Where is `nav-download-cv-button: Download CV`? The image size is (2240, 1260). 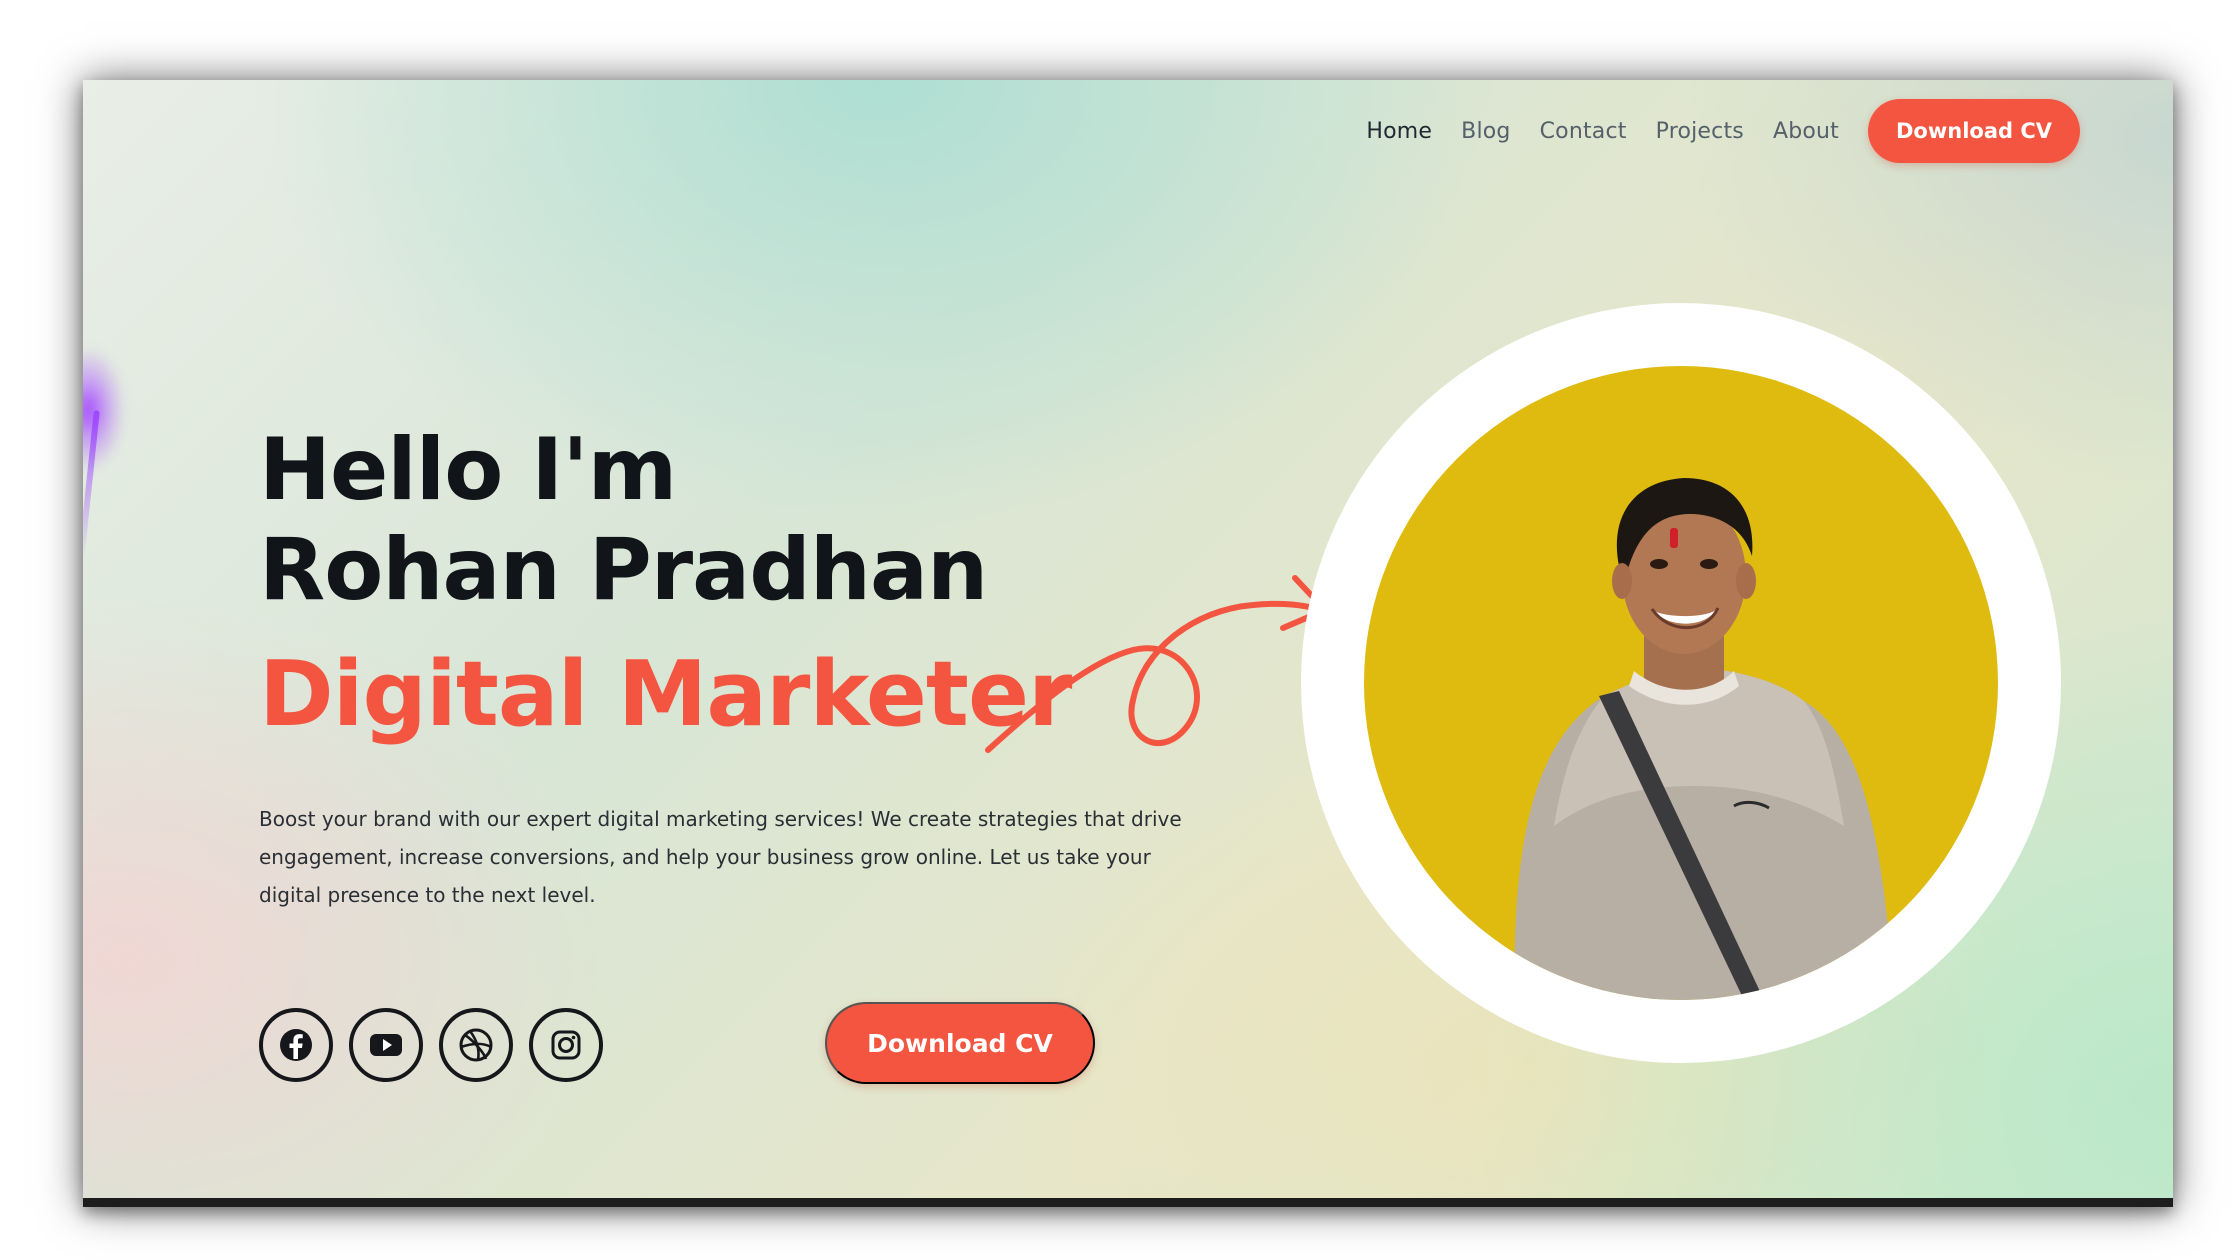
nav-download-cv-button: Download CV is located at coordinates (1974, 131).